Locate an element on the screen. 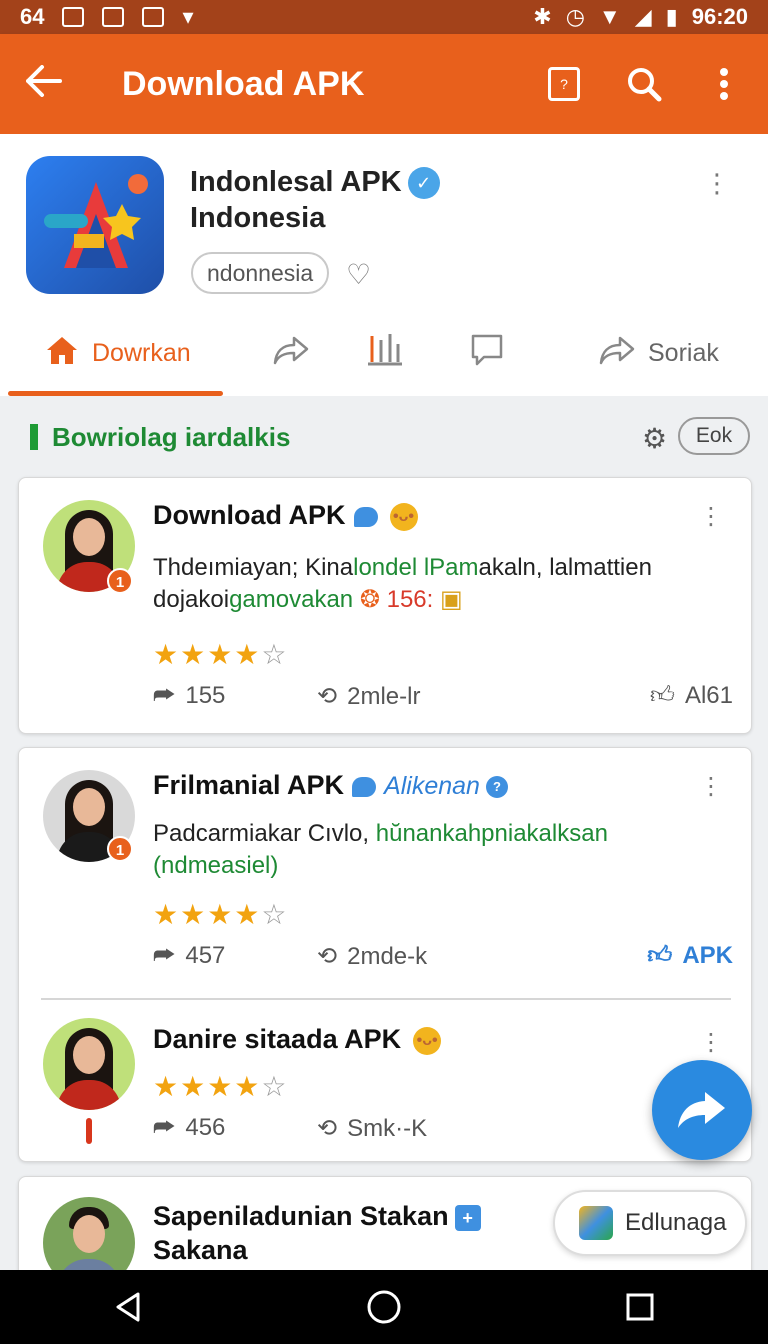 The height and width of the screenshot is (1344, 768). alarm-icon: ◷ is located at coordinates (575, 16).